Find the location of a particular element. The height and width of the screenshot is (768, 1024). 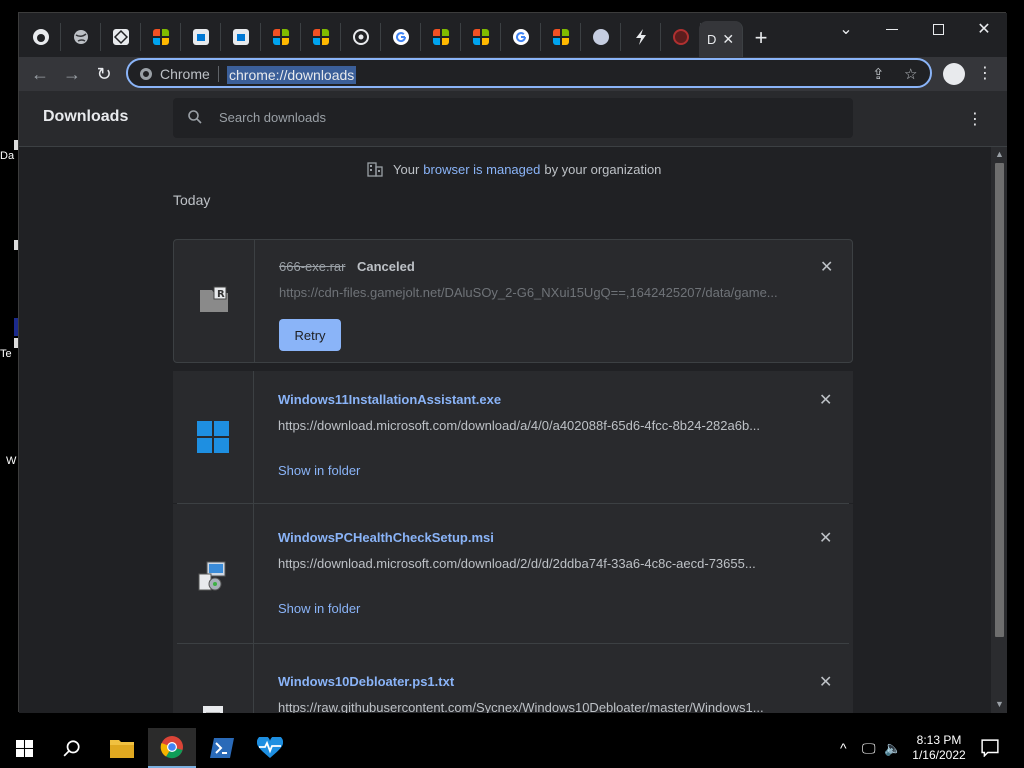

forward-arrow-icon: → is located at coordinates (72, 73).